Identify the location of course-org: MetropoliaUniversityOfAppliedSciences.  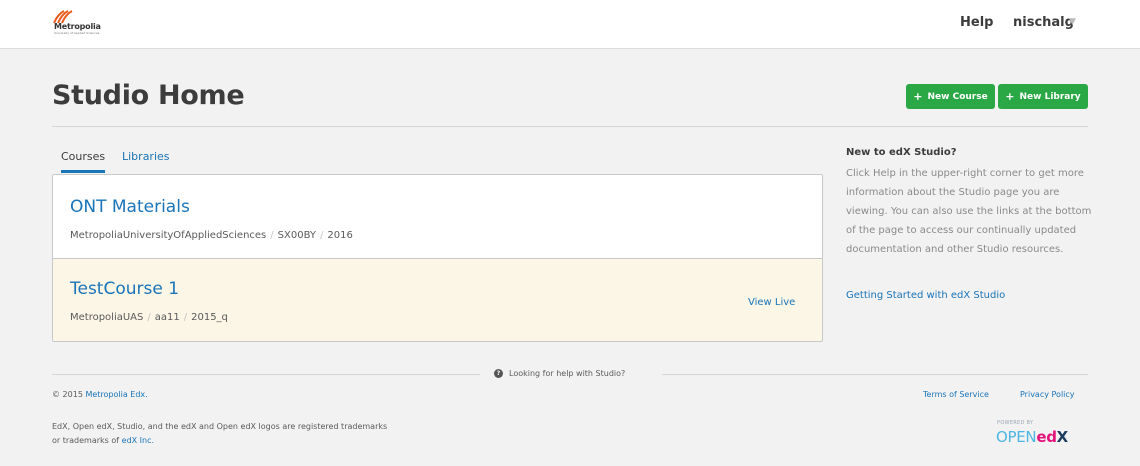
(168, 235).